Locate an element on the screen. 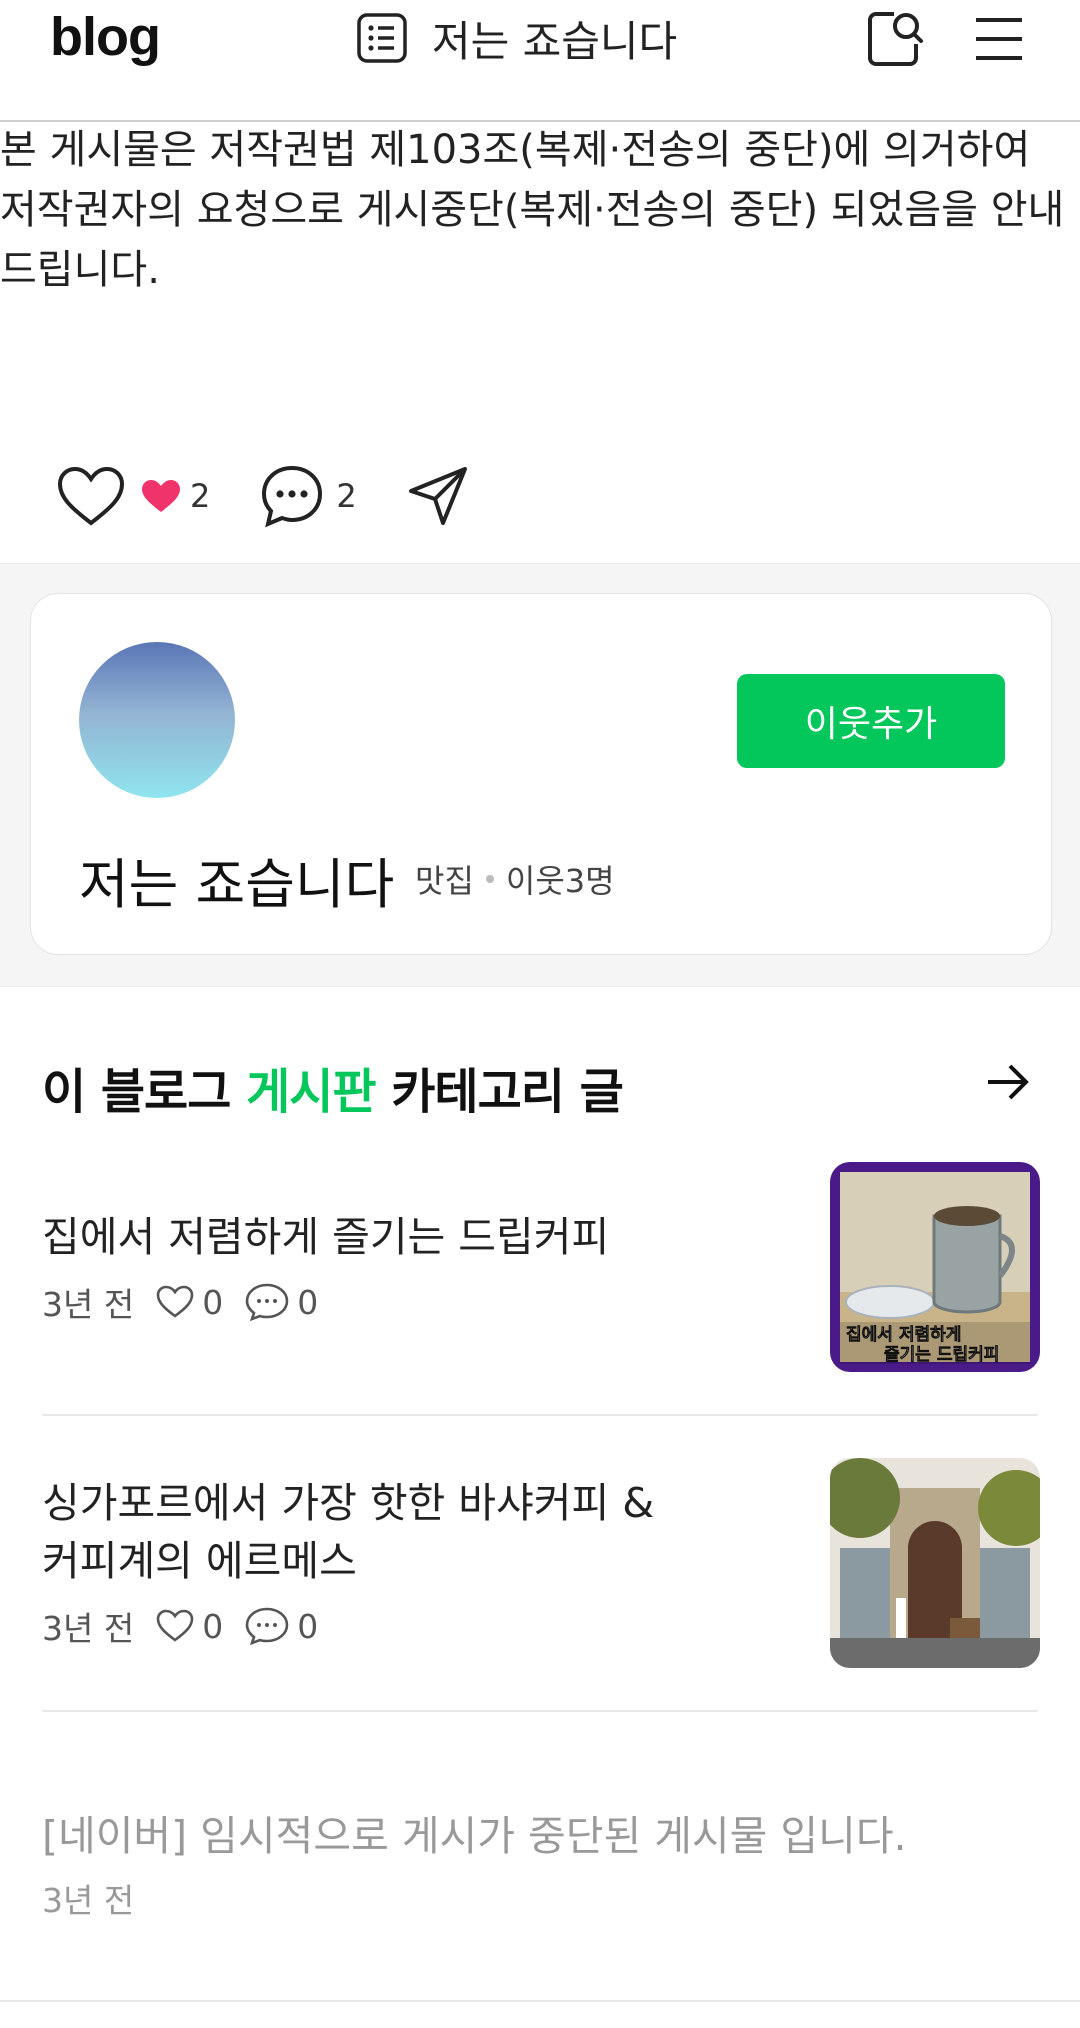 The height and width of the screenshot is (2028, 1080). building-thumbnail-image is located at coordinates (935, 1563).